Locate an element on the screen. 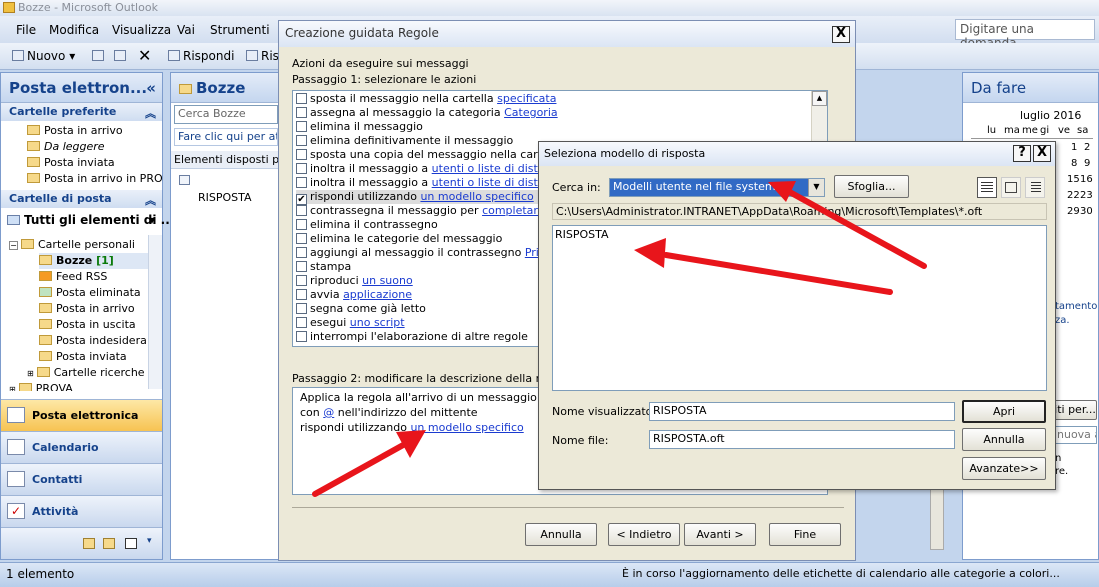 The height and width of the screenshot is (587, 1099). template-cancel-button: Annulla is located at coordinates (1004, 439).